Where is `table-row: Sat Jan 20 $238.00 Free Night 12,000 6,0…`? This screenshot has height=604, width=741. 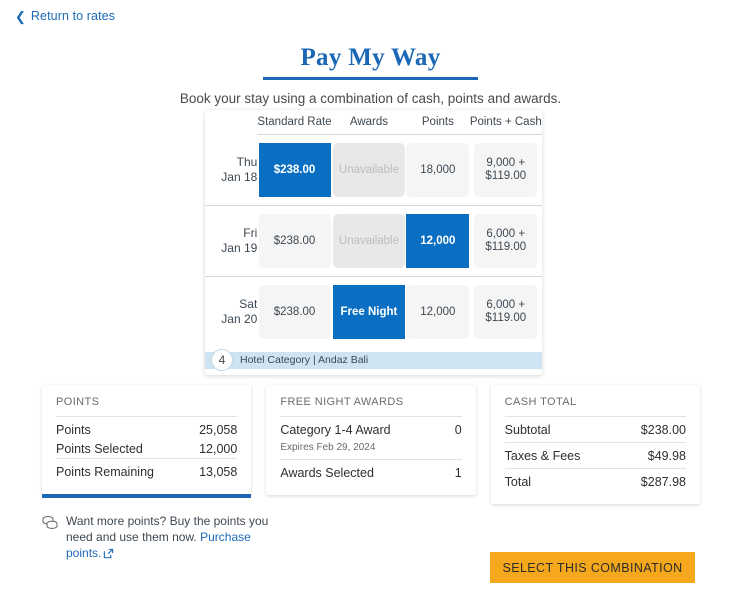 table-row: Sat Jan 20 $238.00 Free Night 12,000 6,0… is located at coordinates (373, 312).